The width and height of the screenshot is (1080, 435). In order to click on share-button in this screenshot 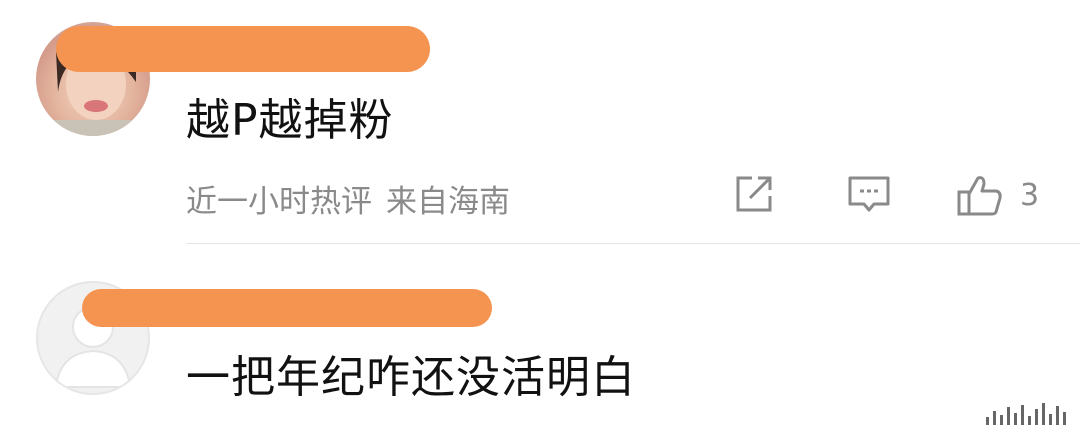, I will do `click(754, 194)`.